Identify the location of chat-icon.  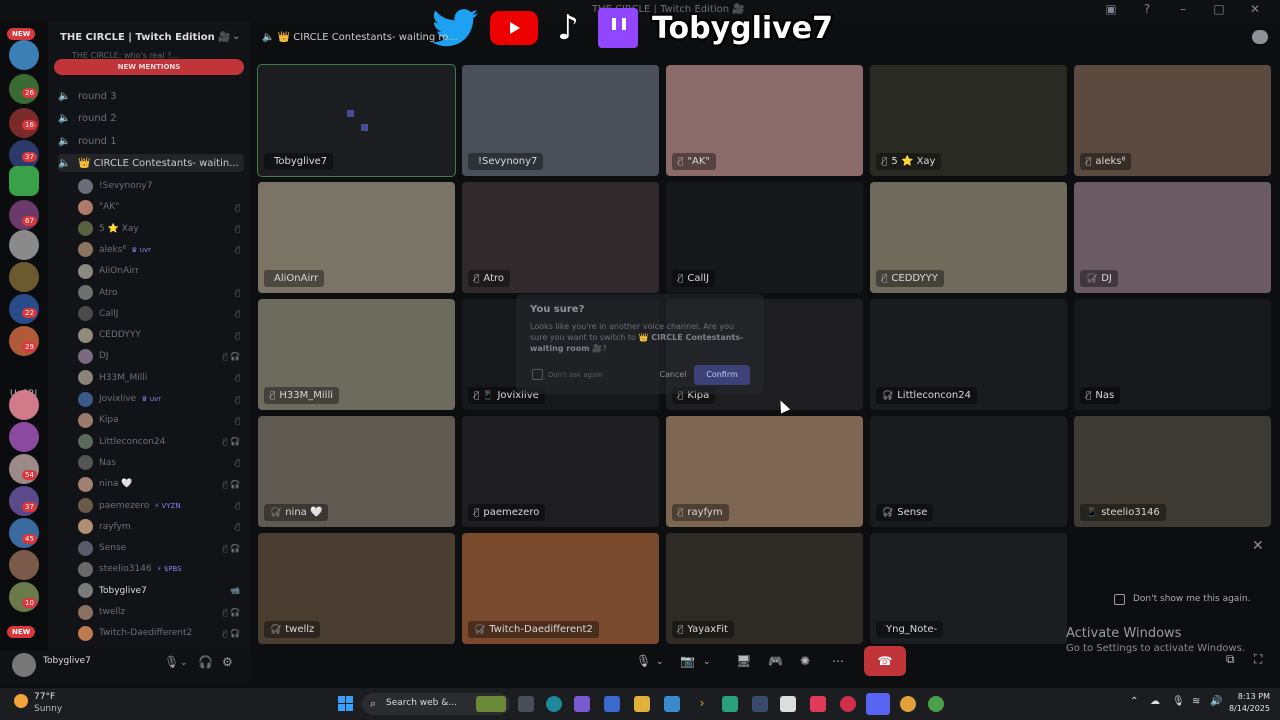
(1260, 37).